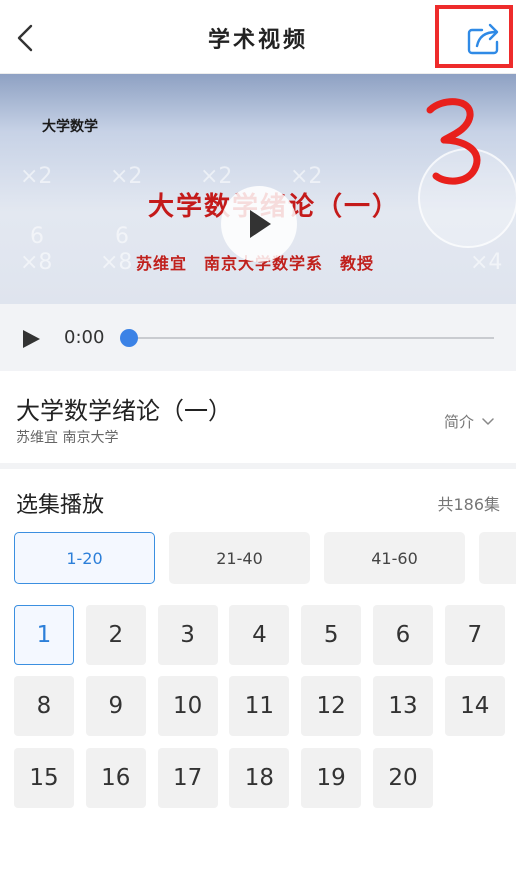  Describe the element at coordinates (468, 504) in the screenshot. I see `episodes-count: 共186集` at that location.